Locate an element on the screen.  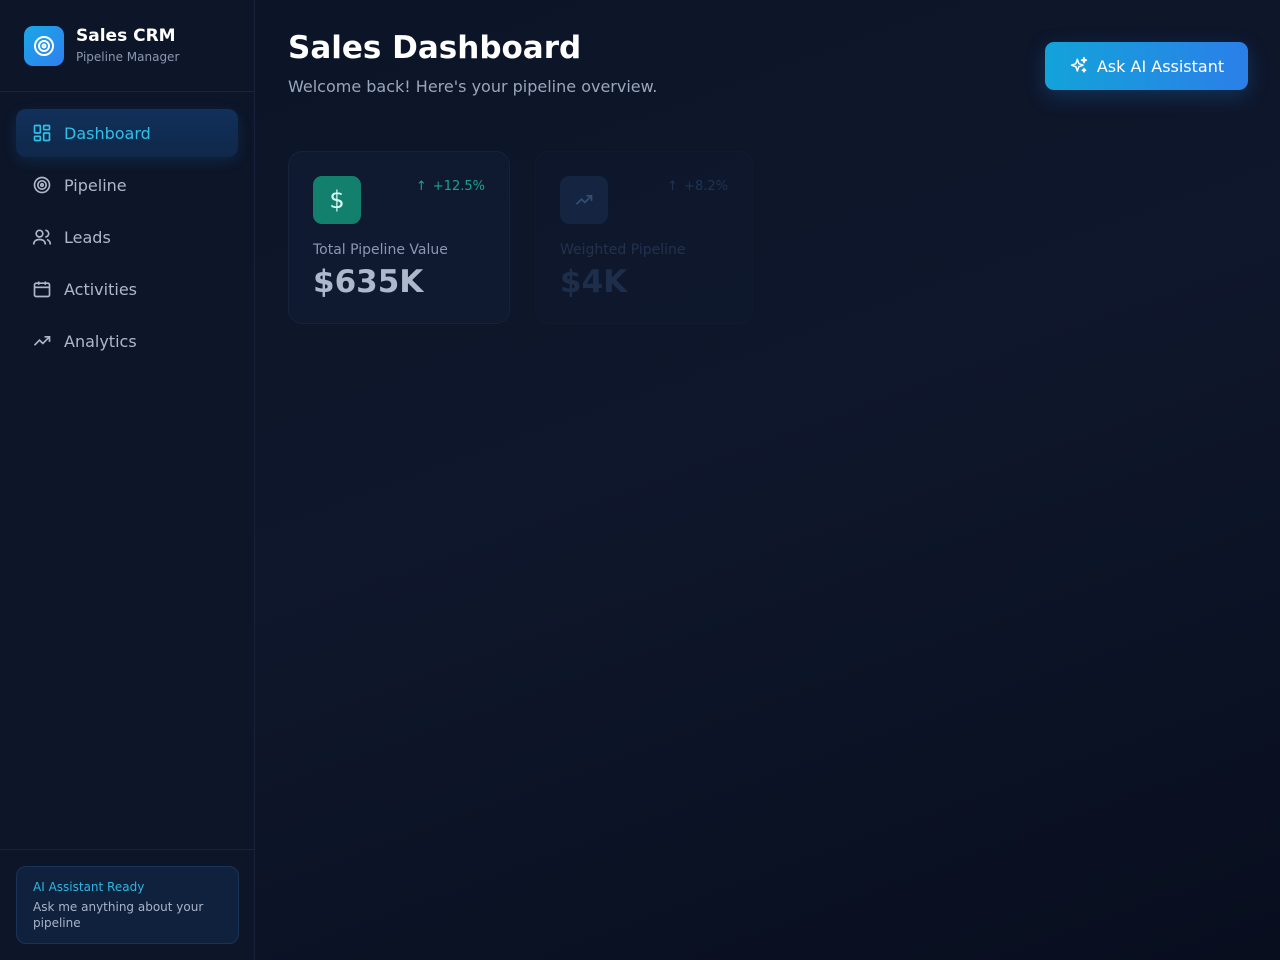
sidebar-item-label: Dashboard is located at coordinates (107, 133).